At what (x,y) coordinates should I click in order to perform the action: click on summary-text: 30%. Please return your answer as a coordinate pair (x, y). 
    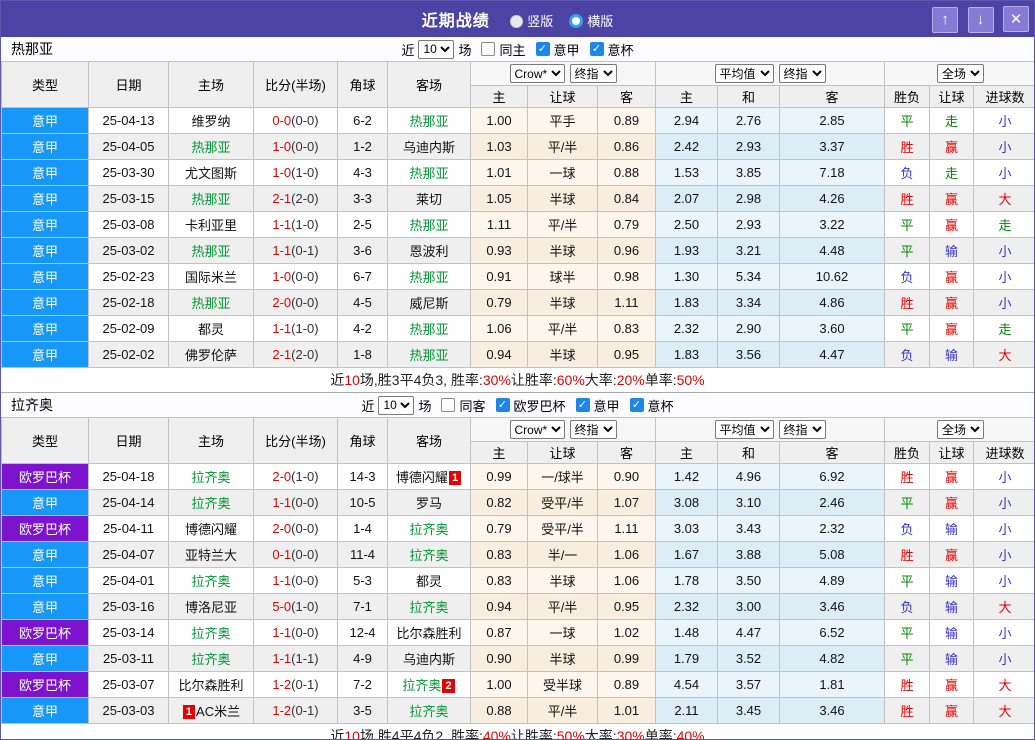
    Looking at the image, I should click on (630, 734).